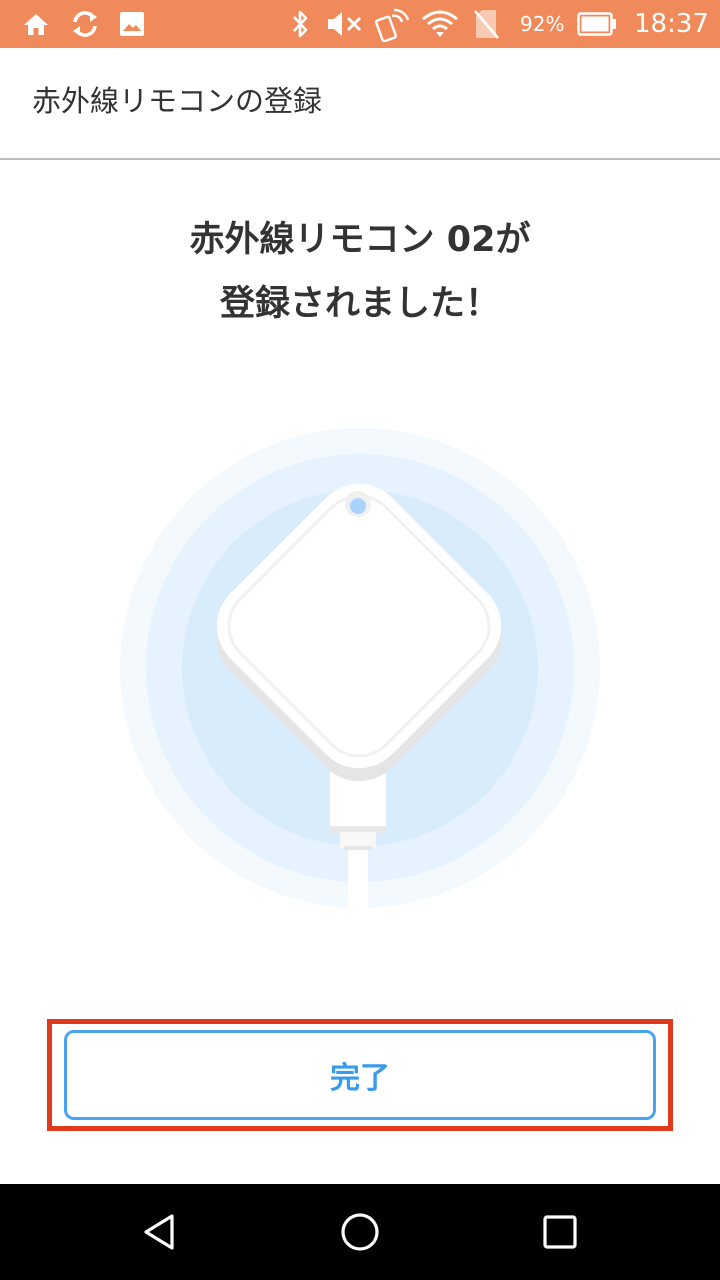 The image size is (720, 1280). What do you see at coordinates (360, 104) in the screenshot?
I see `app-bar: 赤外線リモコンの登録` at bounding box center [360, 104].